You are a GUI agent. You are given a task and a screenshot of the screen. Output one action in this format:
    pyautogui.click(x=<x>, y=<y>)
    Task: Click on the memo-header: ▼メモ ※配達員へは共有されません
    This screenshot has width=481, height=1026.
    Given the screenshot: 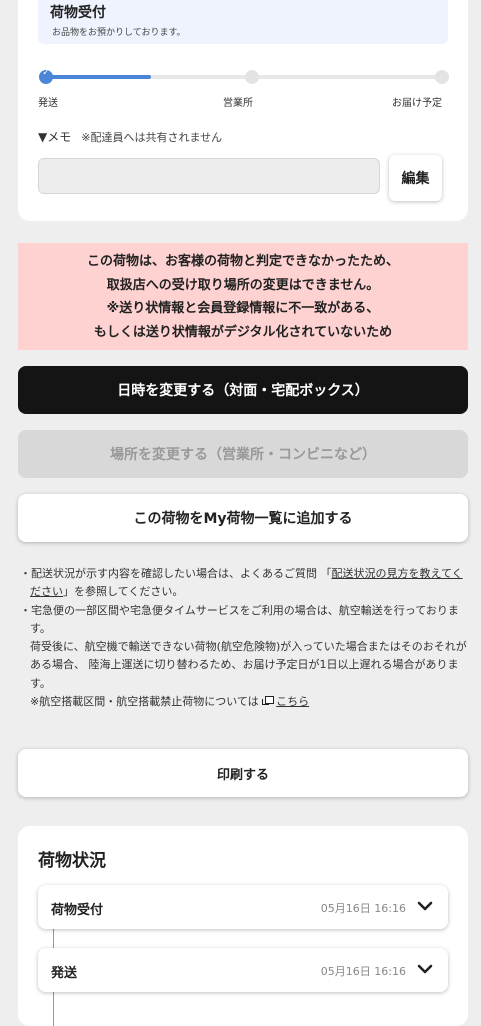 What is the action you would take?
    pyautogui.click(x=130, y=136)
    